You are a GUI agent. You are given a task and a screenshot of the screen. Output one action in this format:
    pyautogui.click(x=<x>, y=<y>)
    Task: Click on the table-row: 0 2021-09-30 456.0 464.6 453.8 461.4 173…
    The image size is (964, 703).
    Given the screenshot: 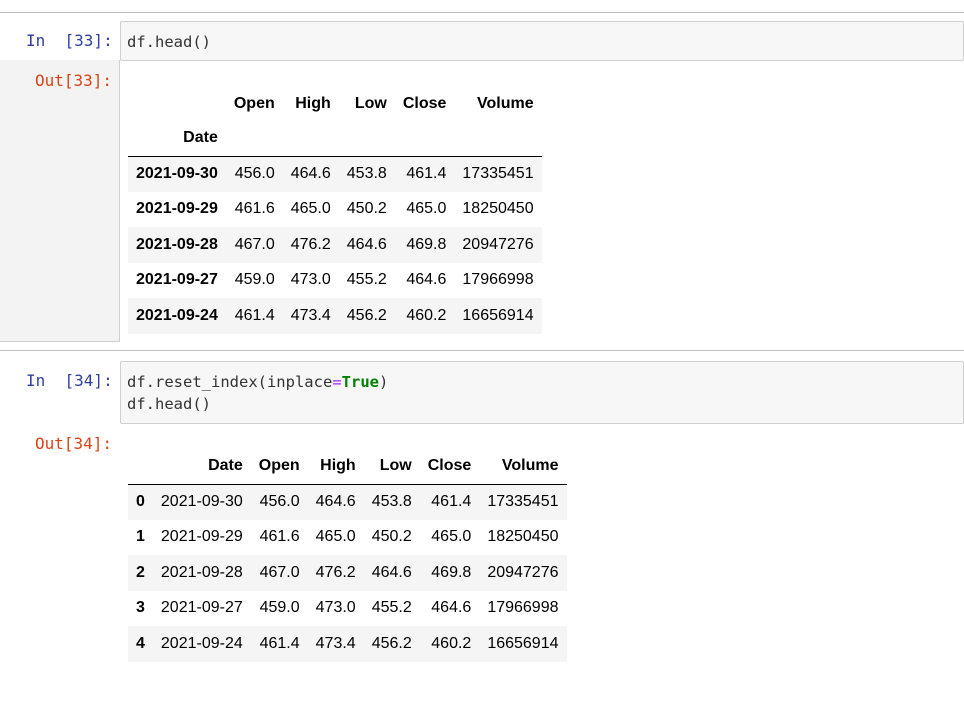 What is the action you would take?
    pyautogui.click(x=347, y=502)
    